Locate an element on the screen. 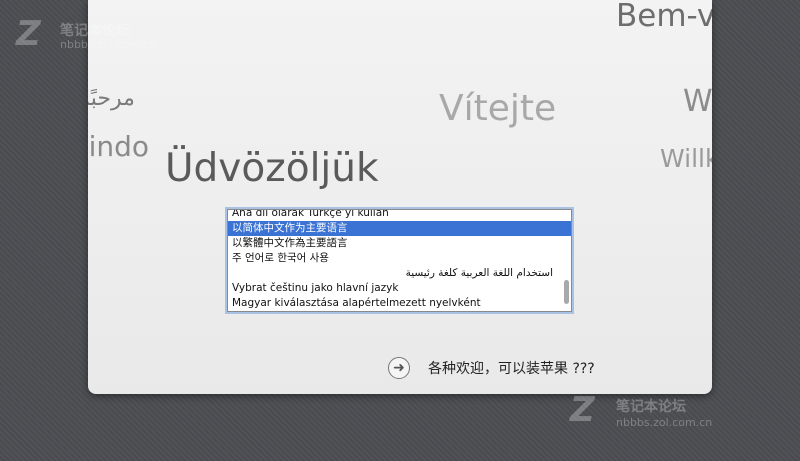  language-option-korean: 주 언어로 한국어 사용 is located at coordinates (399, 258).